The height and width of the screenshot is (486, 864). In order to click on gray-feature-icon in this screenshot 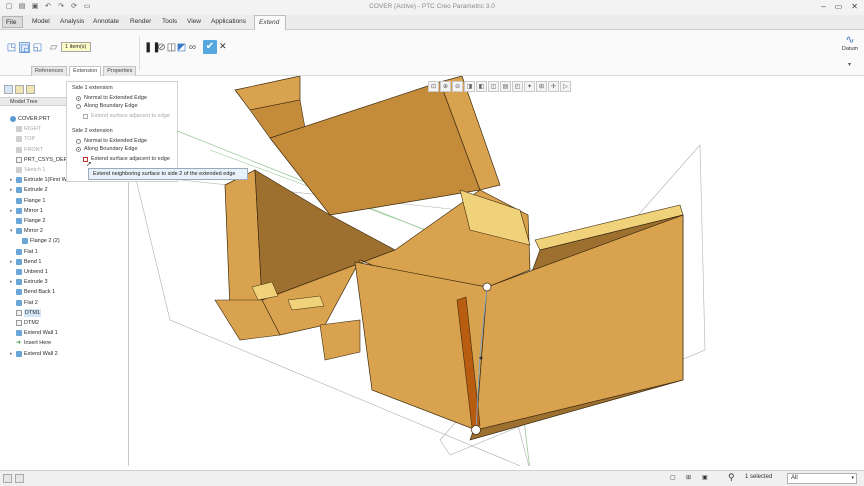, I will do `click(19, 170)`.